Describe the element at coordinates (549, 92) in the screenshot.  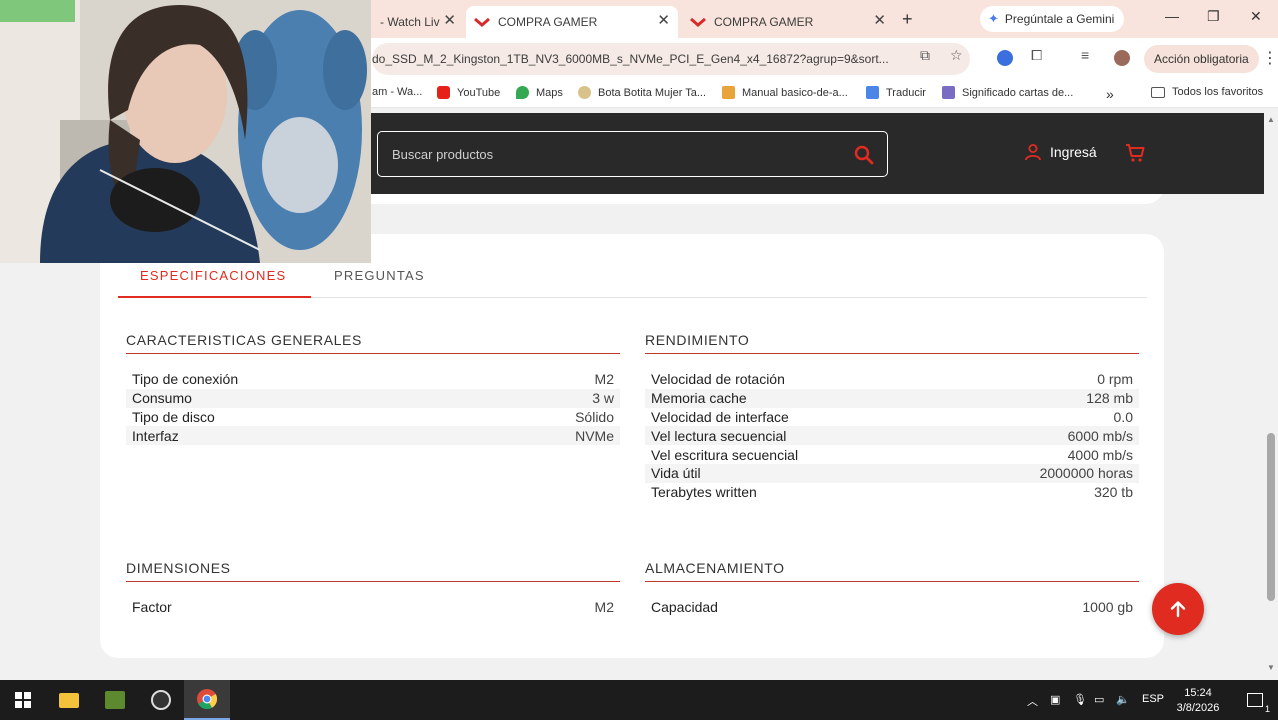
I see `bookmark-label: Maps` at that location.